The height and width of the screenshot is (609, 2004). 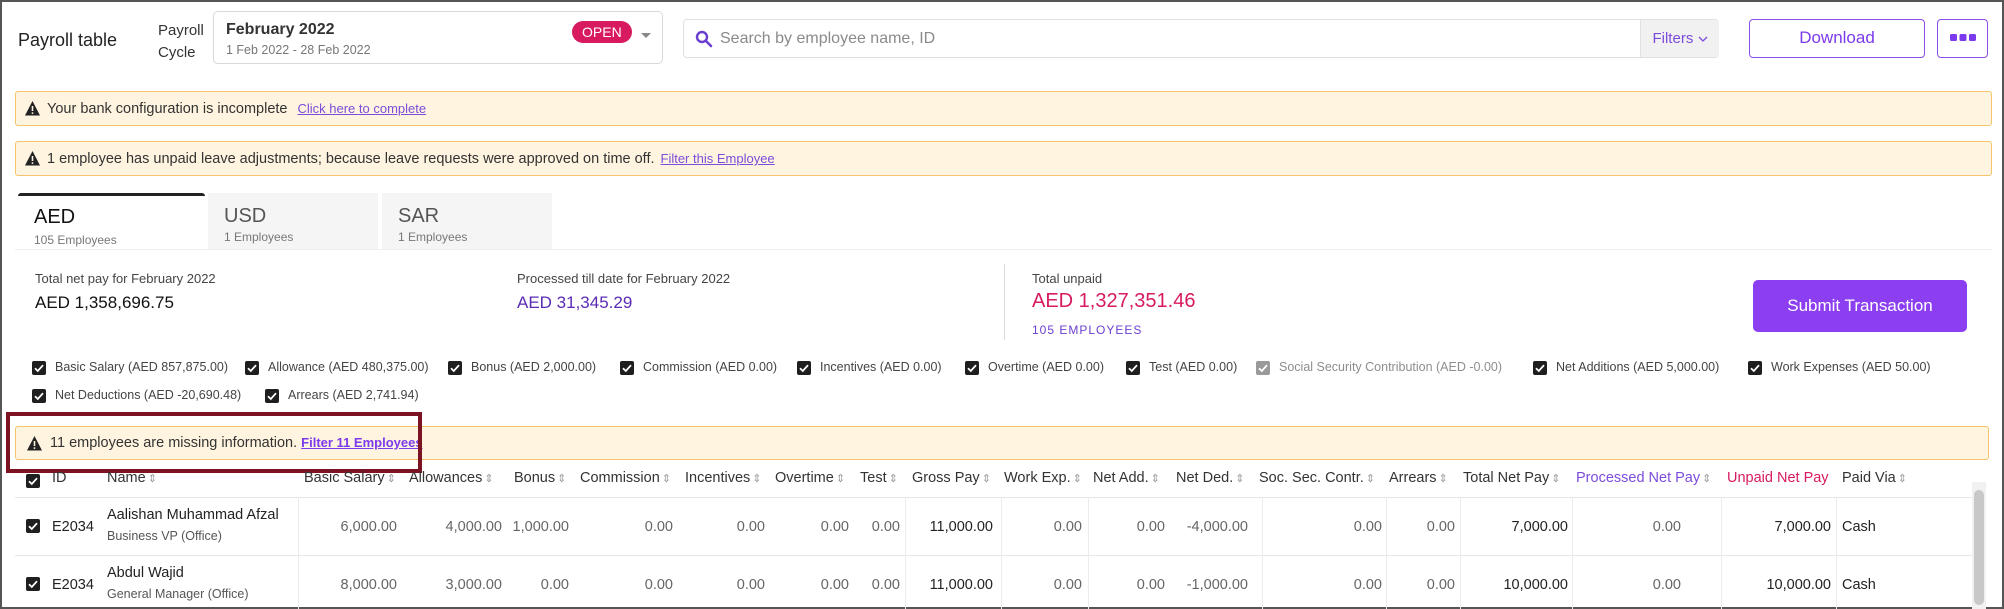 I want to click on page-title: Payroll table, so click(x=68, y=40).